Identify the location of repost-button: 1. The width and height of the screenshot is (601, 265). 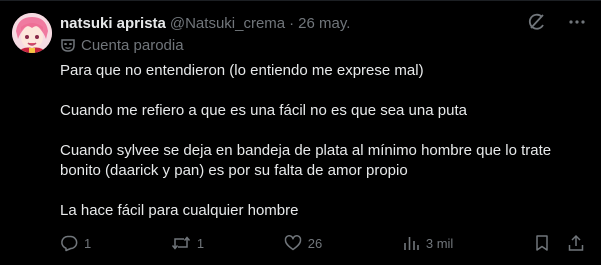
(187, 243).